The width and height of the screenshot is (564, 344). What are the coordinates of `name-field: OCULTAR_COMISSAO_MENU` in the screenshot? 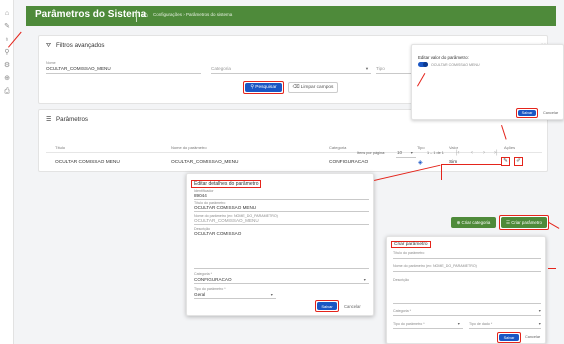 It's located at (226, 220).